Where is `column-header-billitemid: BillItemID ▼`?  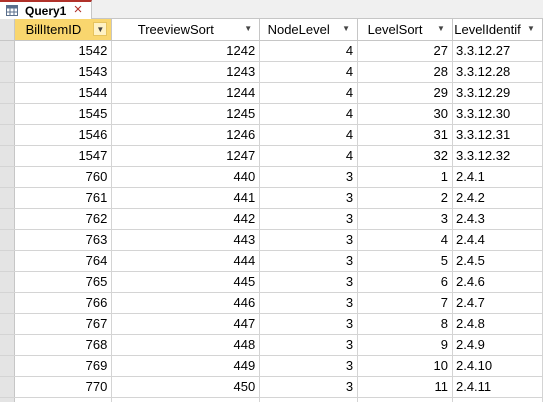
column-header-billitemid: BillItemID ▼ is located at coordinates (63, 30).